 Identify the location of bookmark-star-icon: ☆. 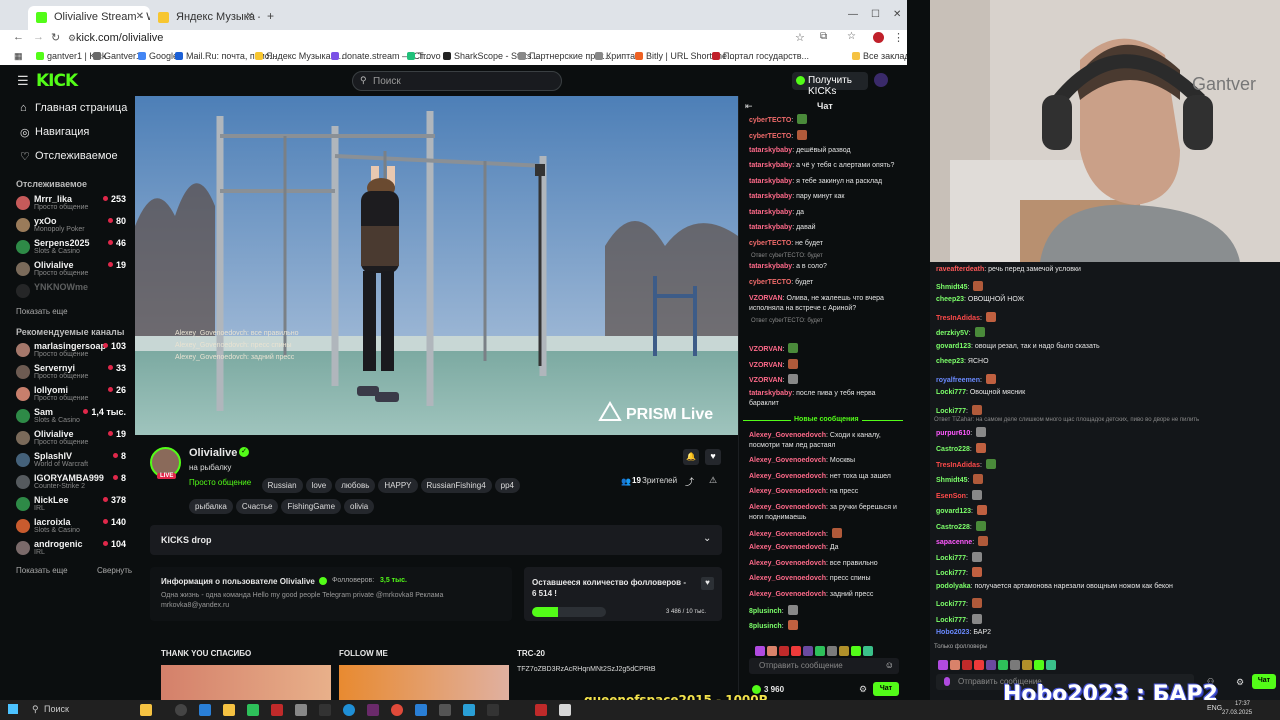
(800, 37).